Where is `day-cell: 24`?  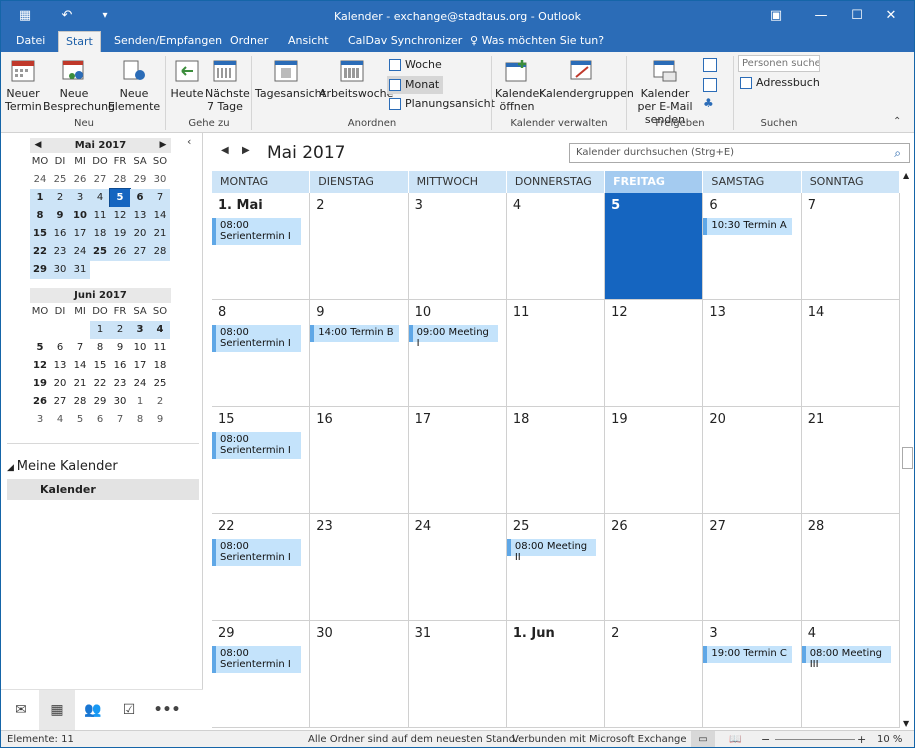
day-cell: 24 is located at coordinates (458, 567).